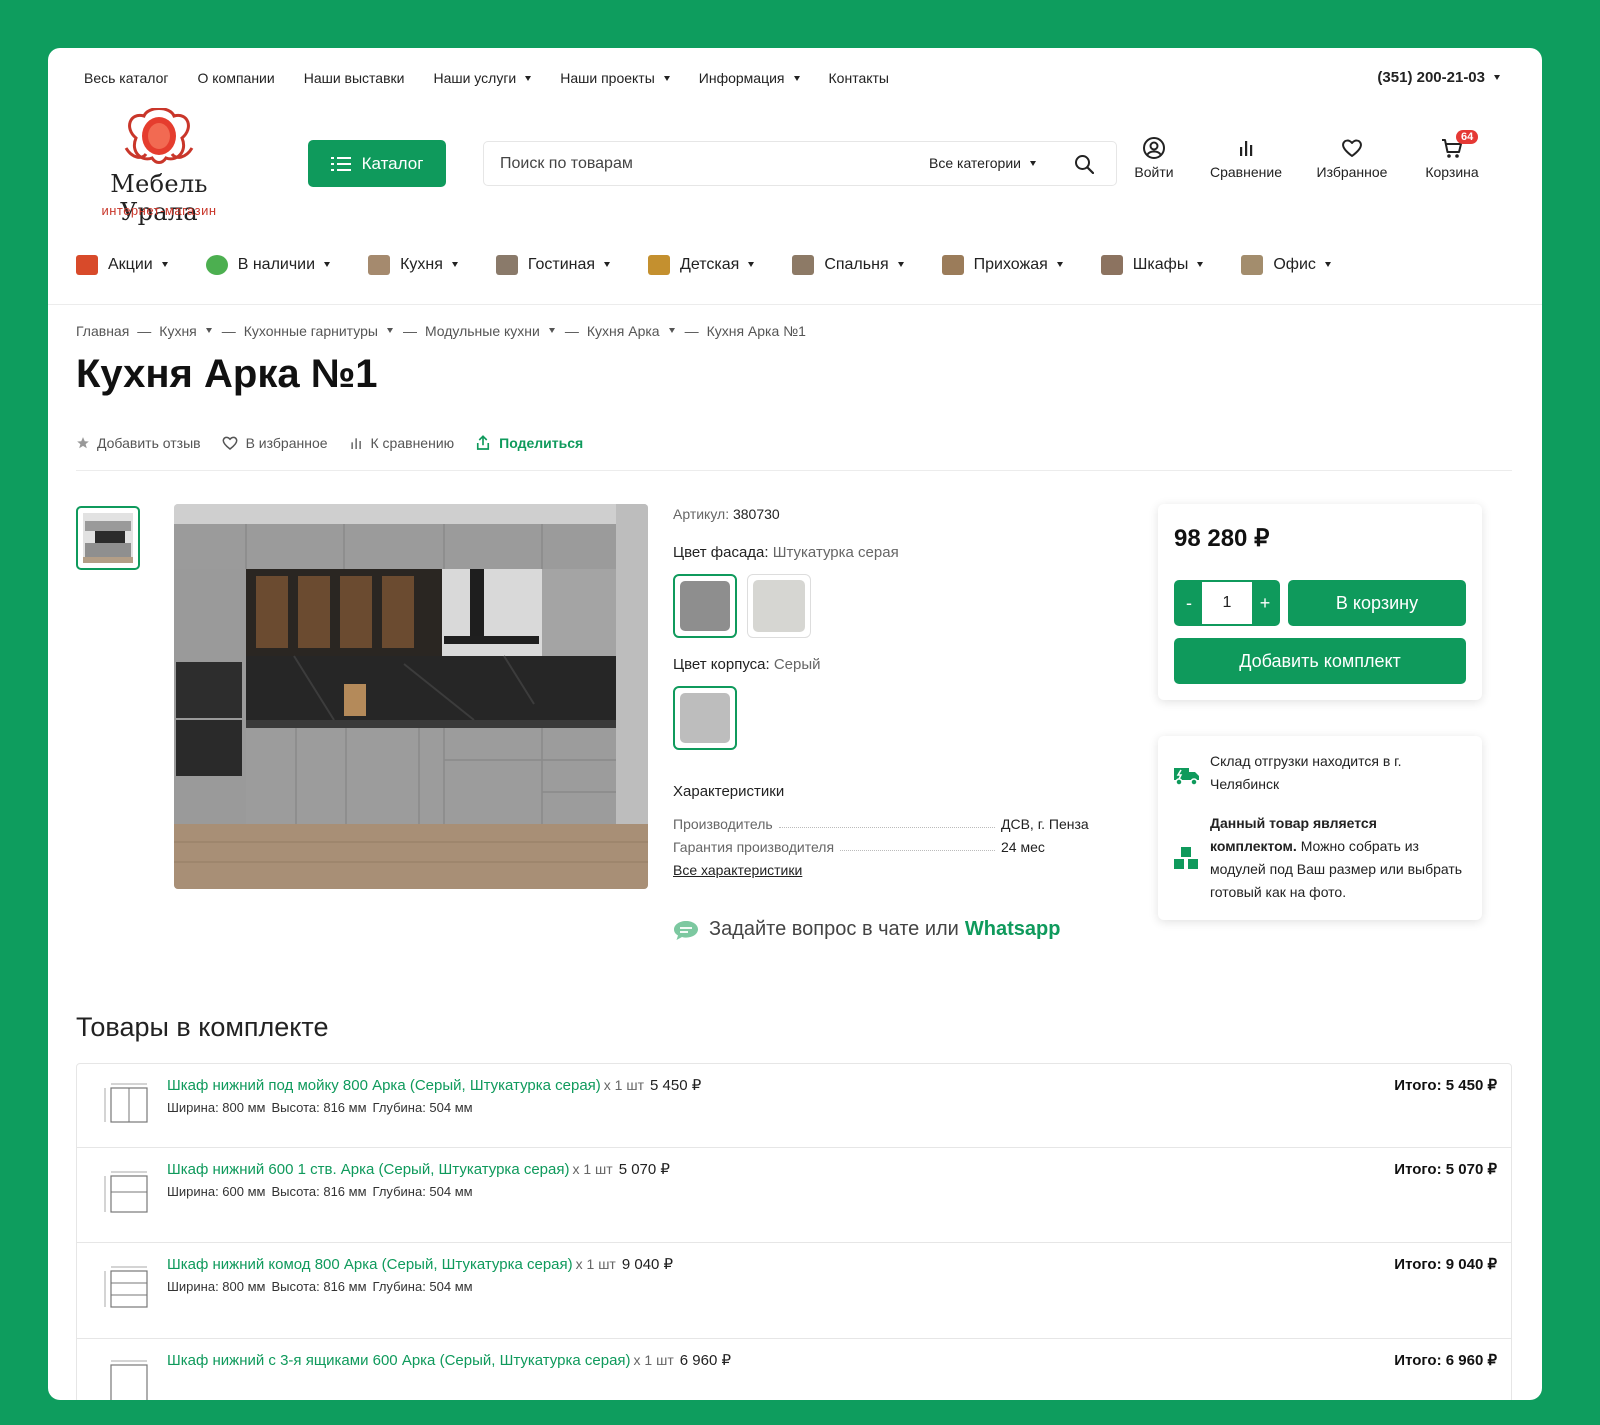 This screenshot has height=1425, width=1600. Describe the element at coordinates (1186, 777) in the screenshot. I see `delivery-truck-icon` at that location.